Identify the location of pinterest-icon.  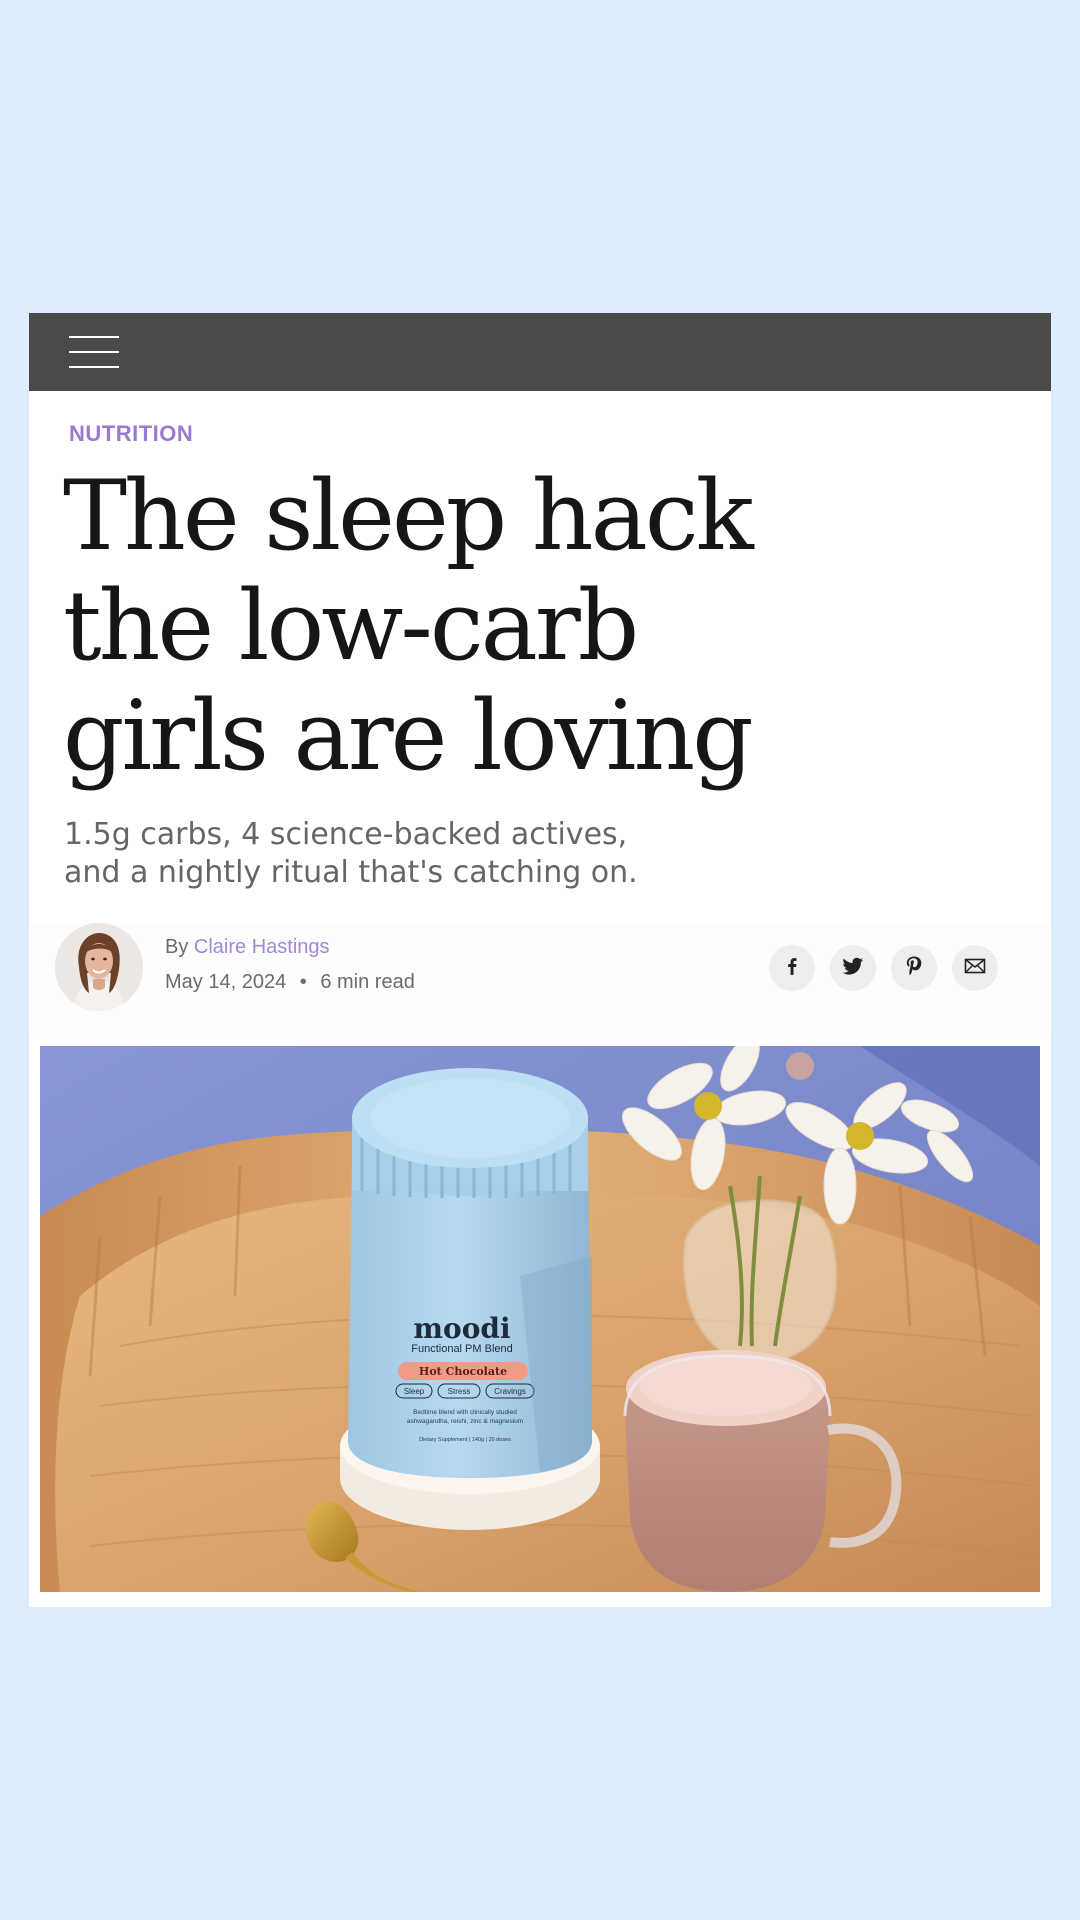
(914, 968).